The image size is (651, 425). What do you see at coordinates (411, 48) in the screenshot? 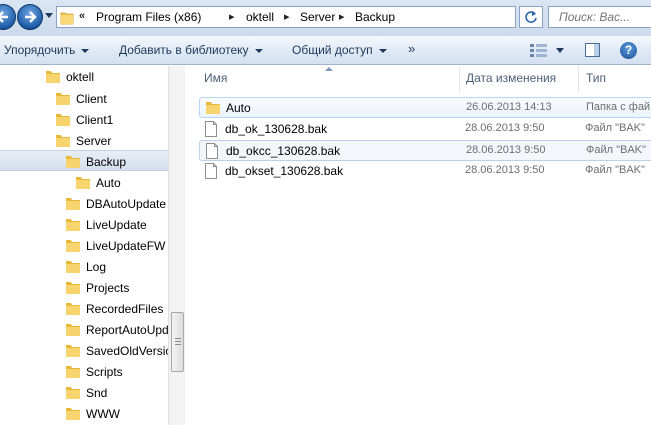
I see `more-commands-button: »` at bounding box center [411, 48].